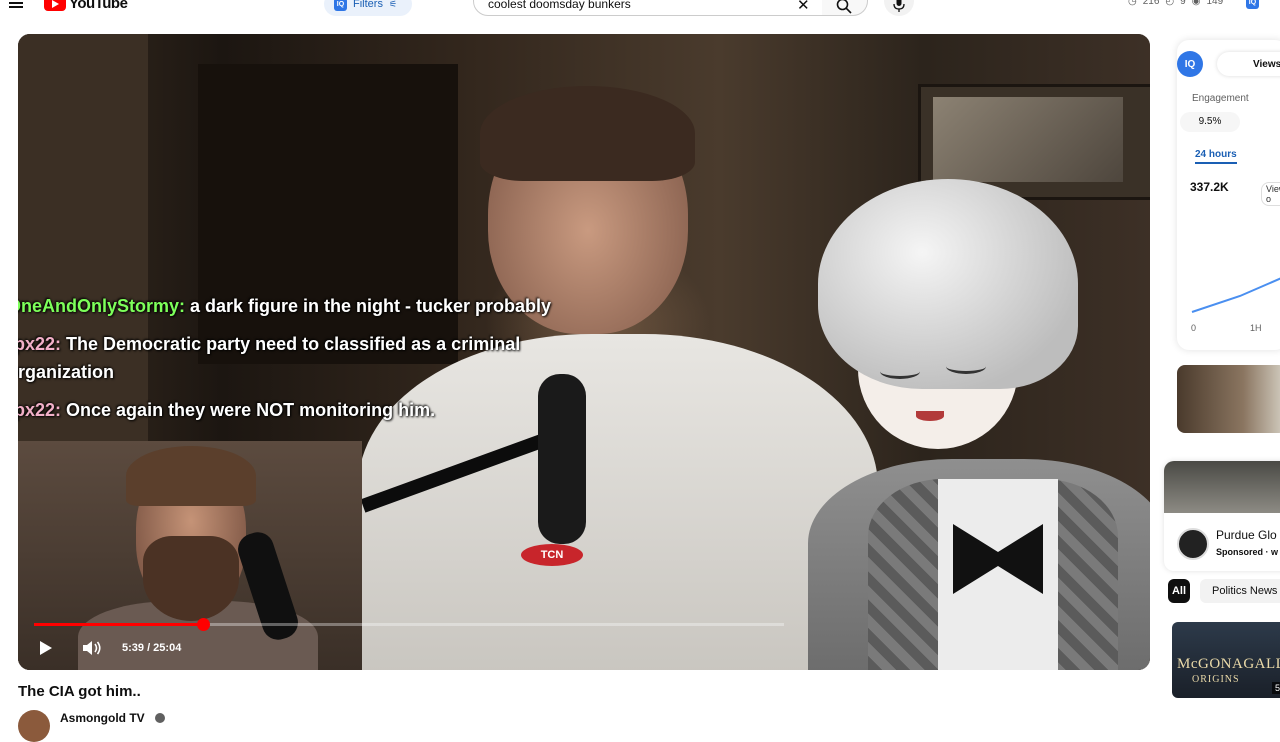 This screenshot has height=742, width=1280. Describe the element at coordinates (1216, 156) in the screenshot. I see `tab-24-hours: 24 hours` at that location.